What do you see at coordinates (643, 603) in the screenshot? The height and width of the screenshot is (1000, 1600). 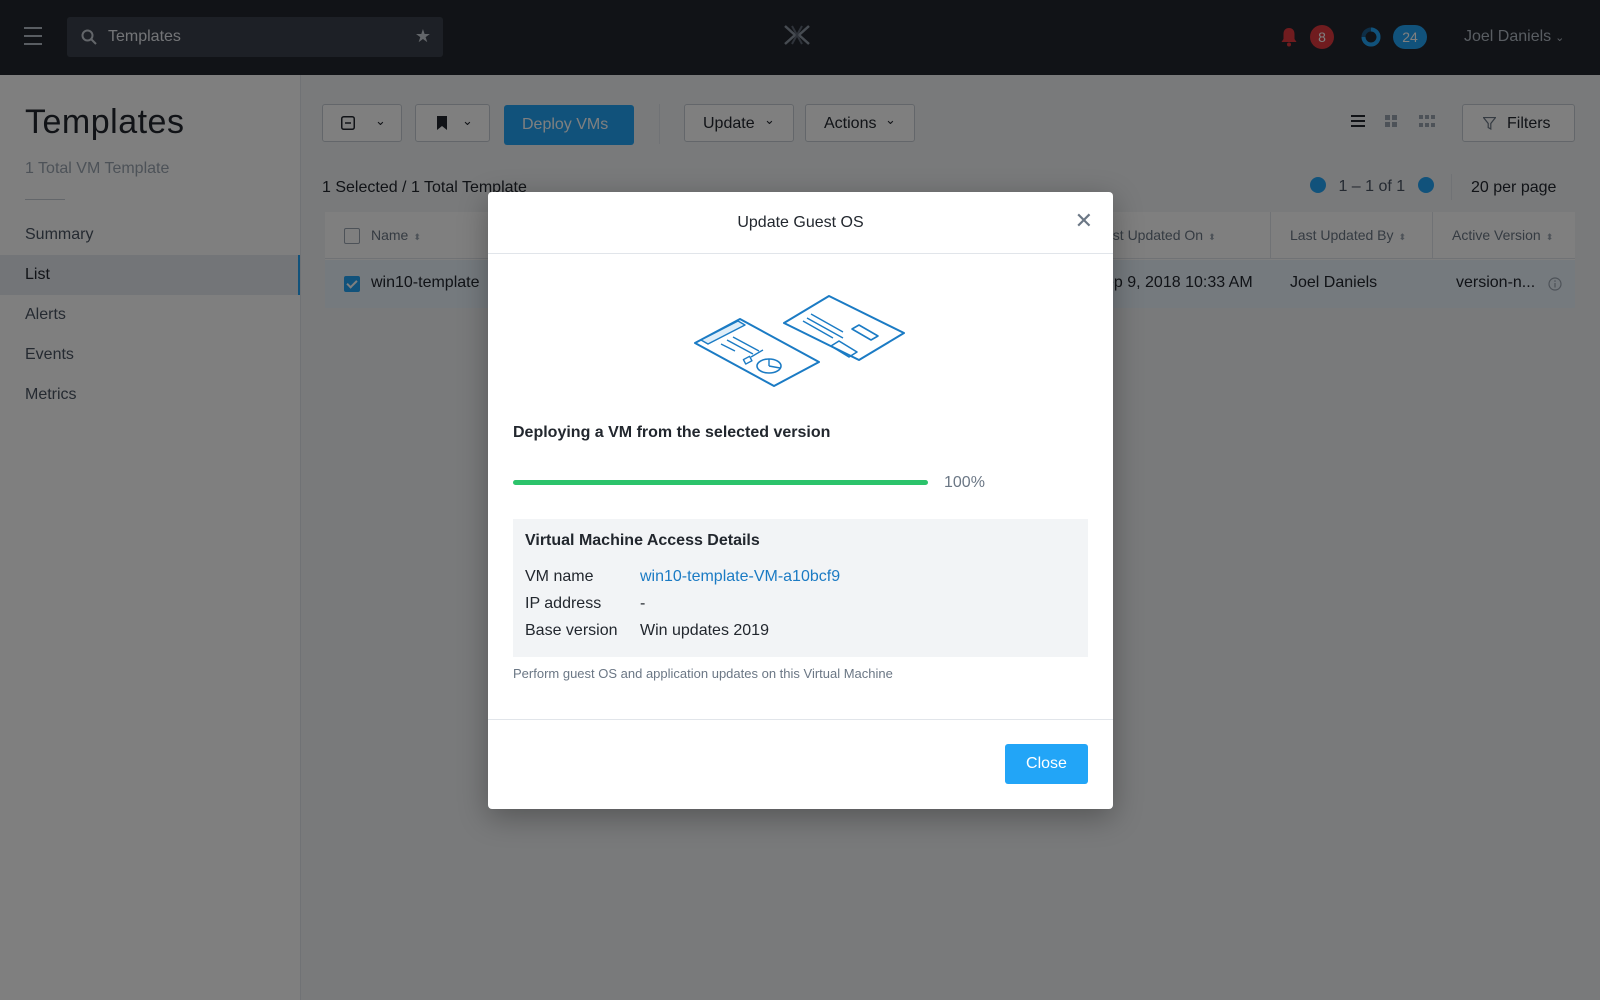 I see `detail-value-ip-address: -` at bounding box center [643, 603].